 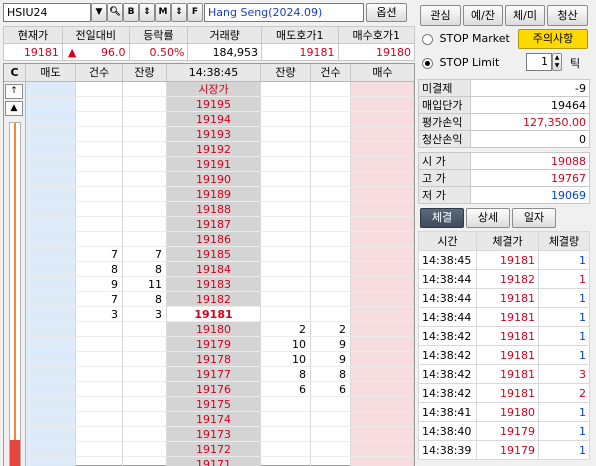 What do you see at coordinates (220, 194) in the screenshot?
I see `orderbook-row: 19189` at bounding box center [220, 194].